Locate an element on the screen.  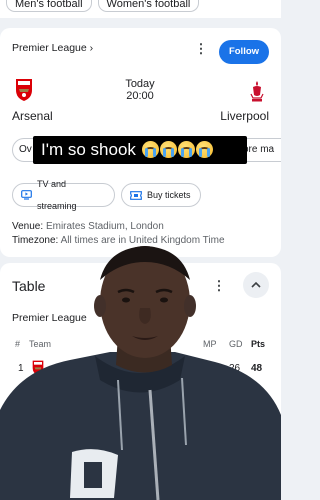
home-team-name: Arsenal is located at coordinates (32, 116).